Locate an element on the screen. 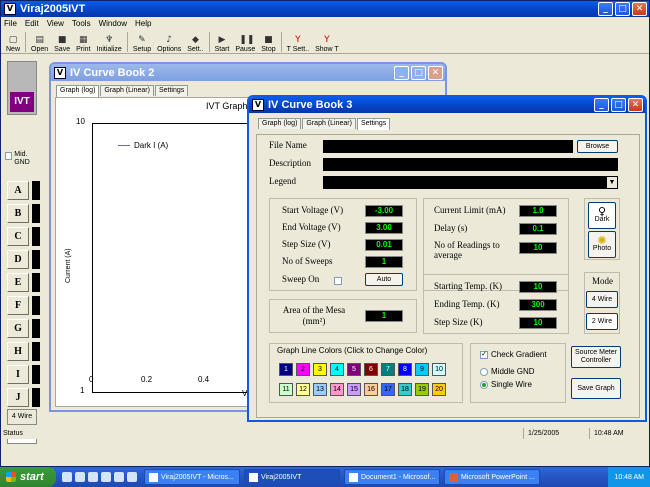 This screenshot has width=650, height=487. device-button-j: J is located at coordinates (18, 397).